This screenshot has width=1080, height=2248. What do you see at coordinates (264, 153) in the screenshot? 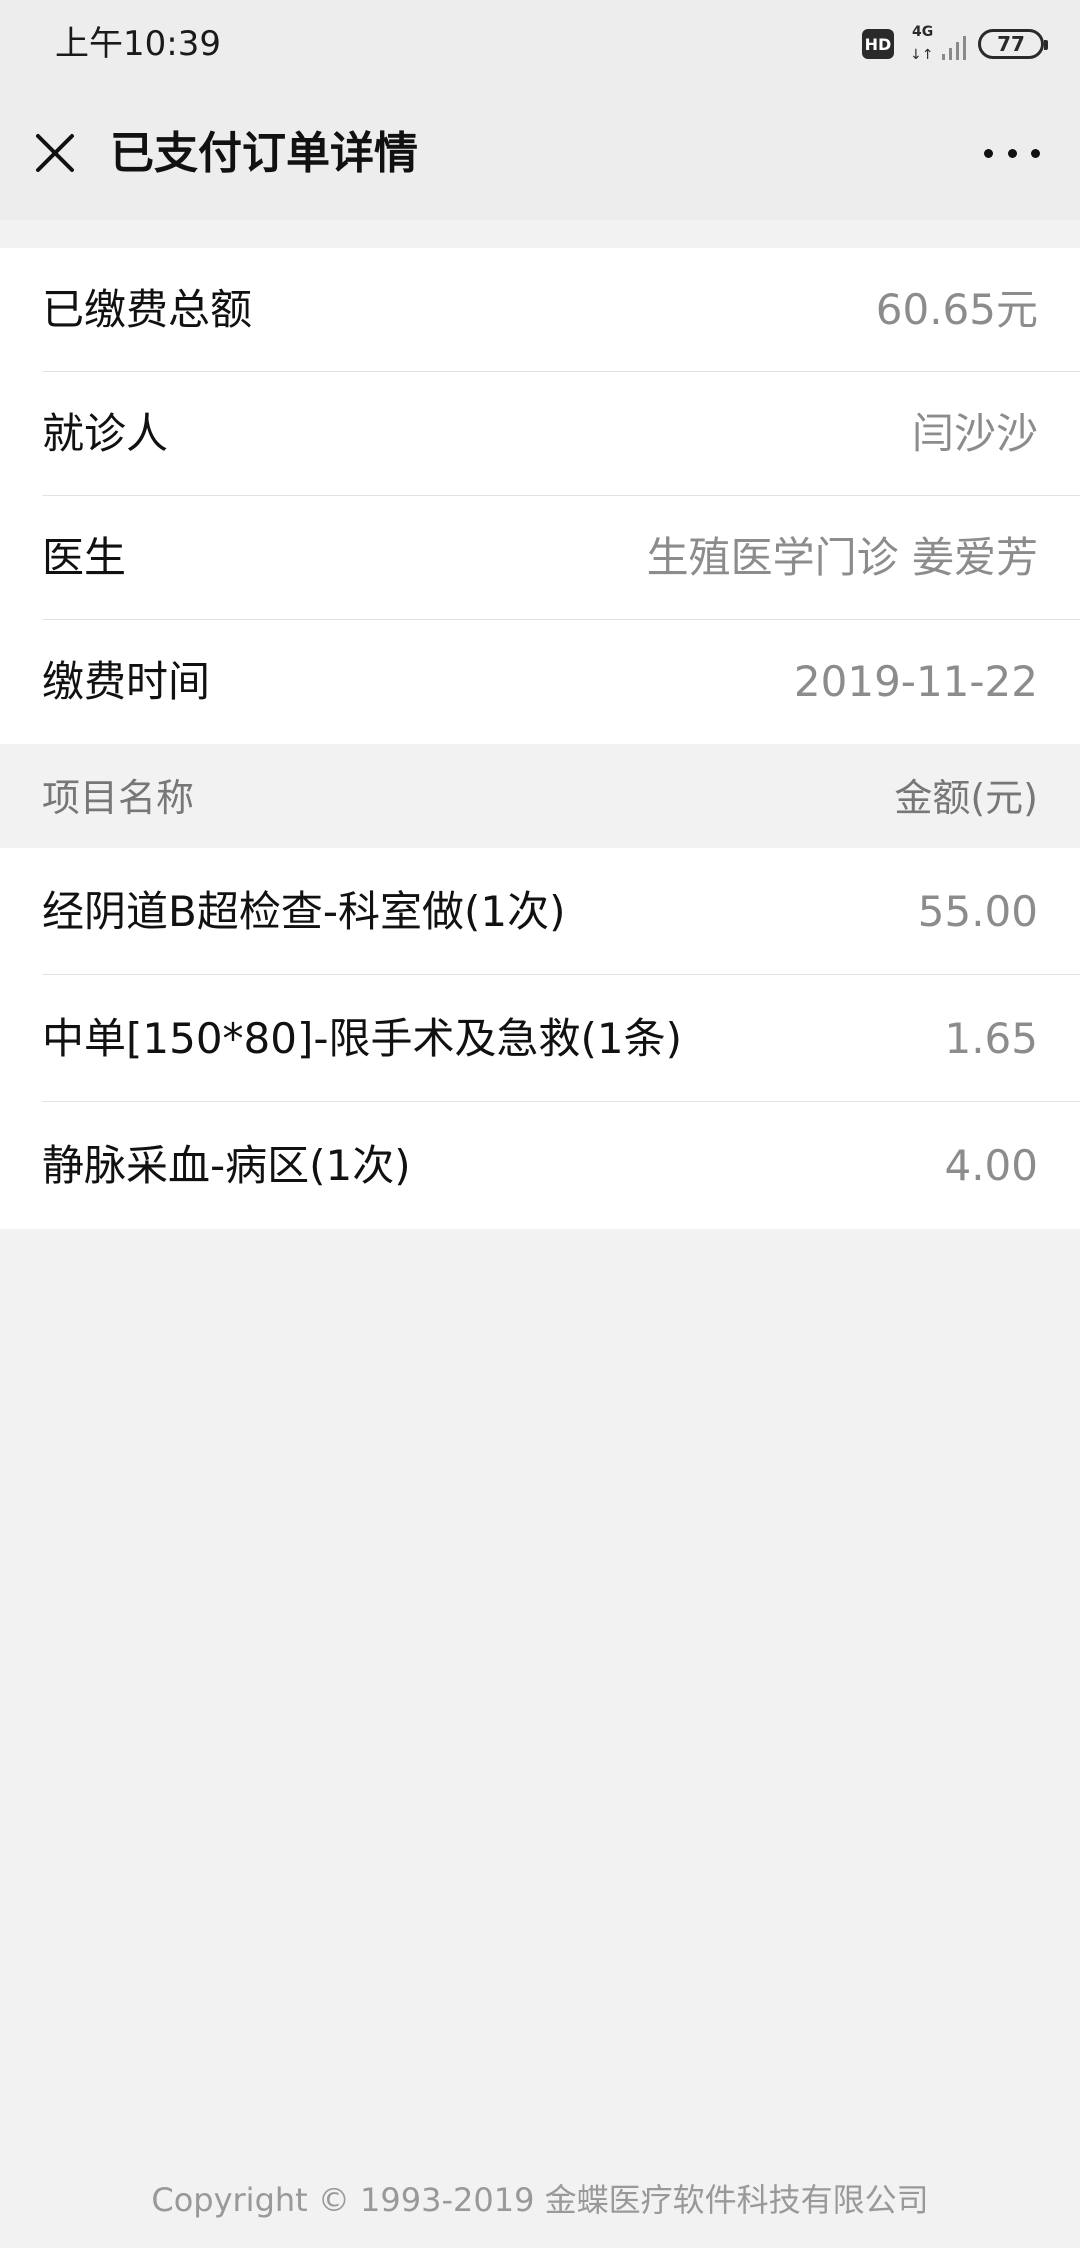
I see `page-title: 已支付订单详情` at bounding box center [264, 153].